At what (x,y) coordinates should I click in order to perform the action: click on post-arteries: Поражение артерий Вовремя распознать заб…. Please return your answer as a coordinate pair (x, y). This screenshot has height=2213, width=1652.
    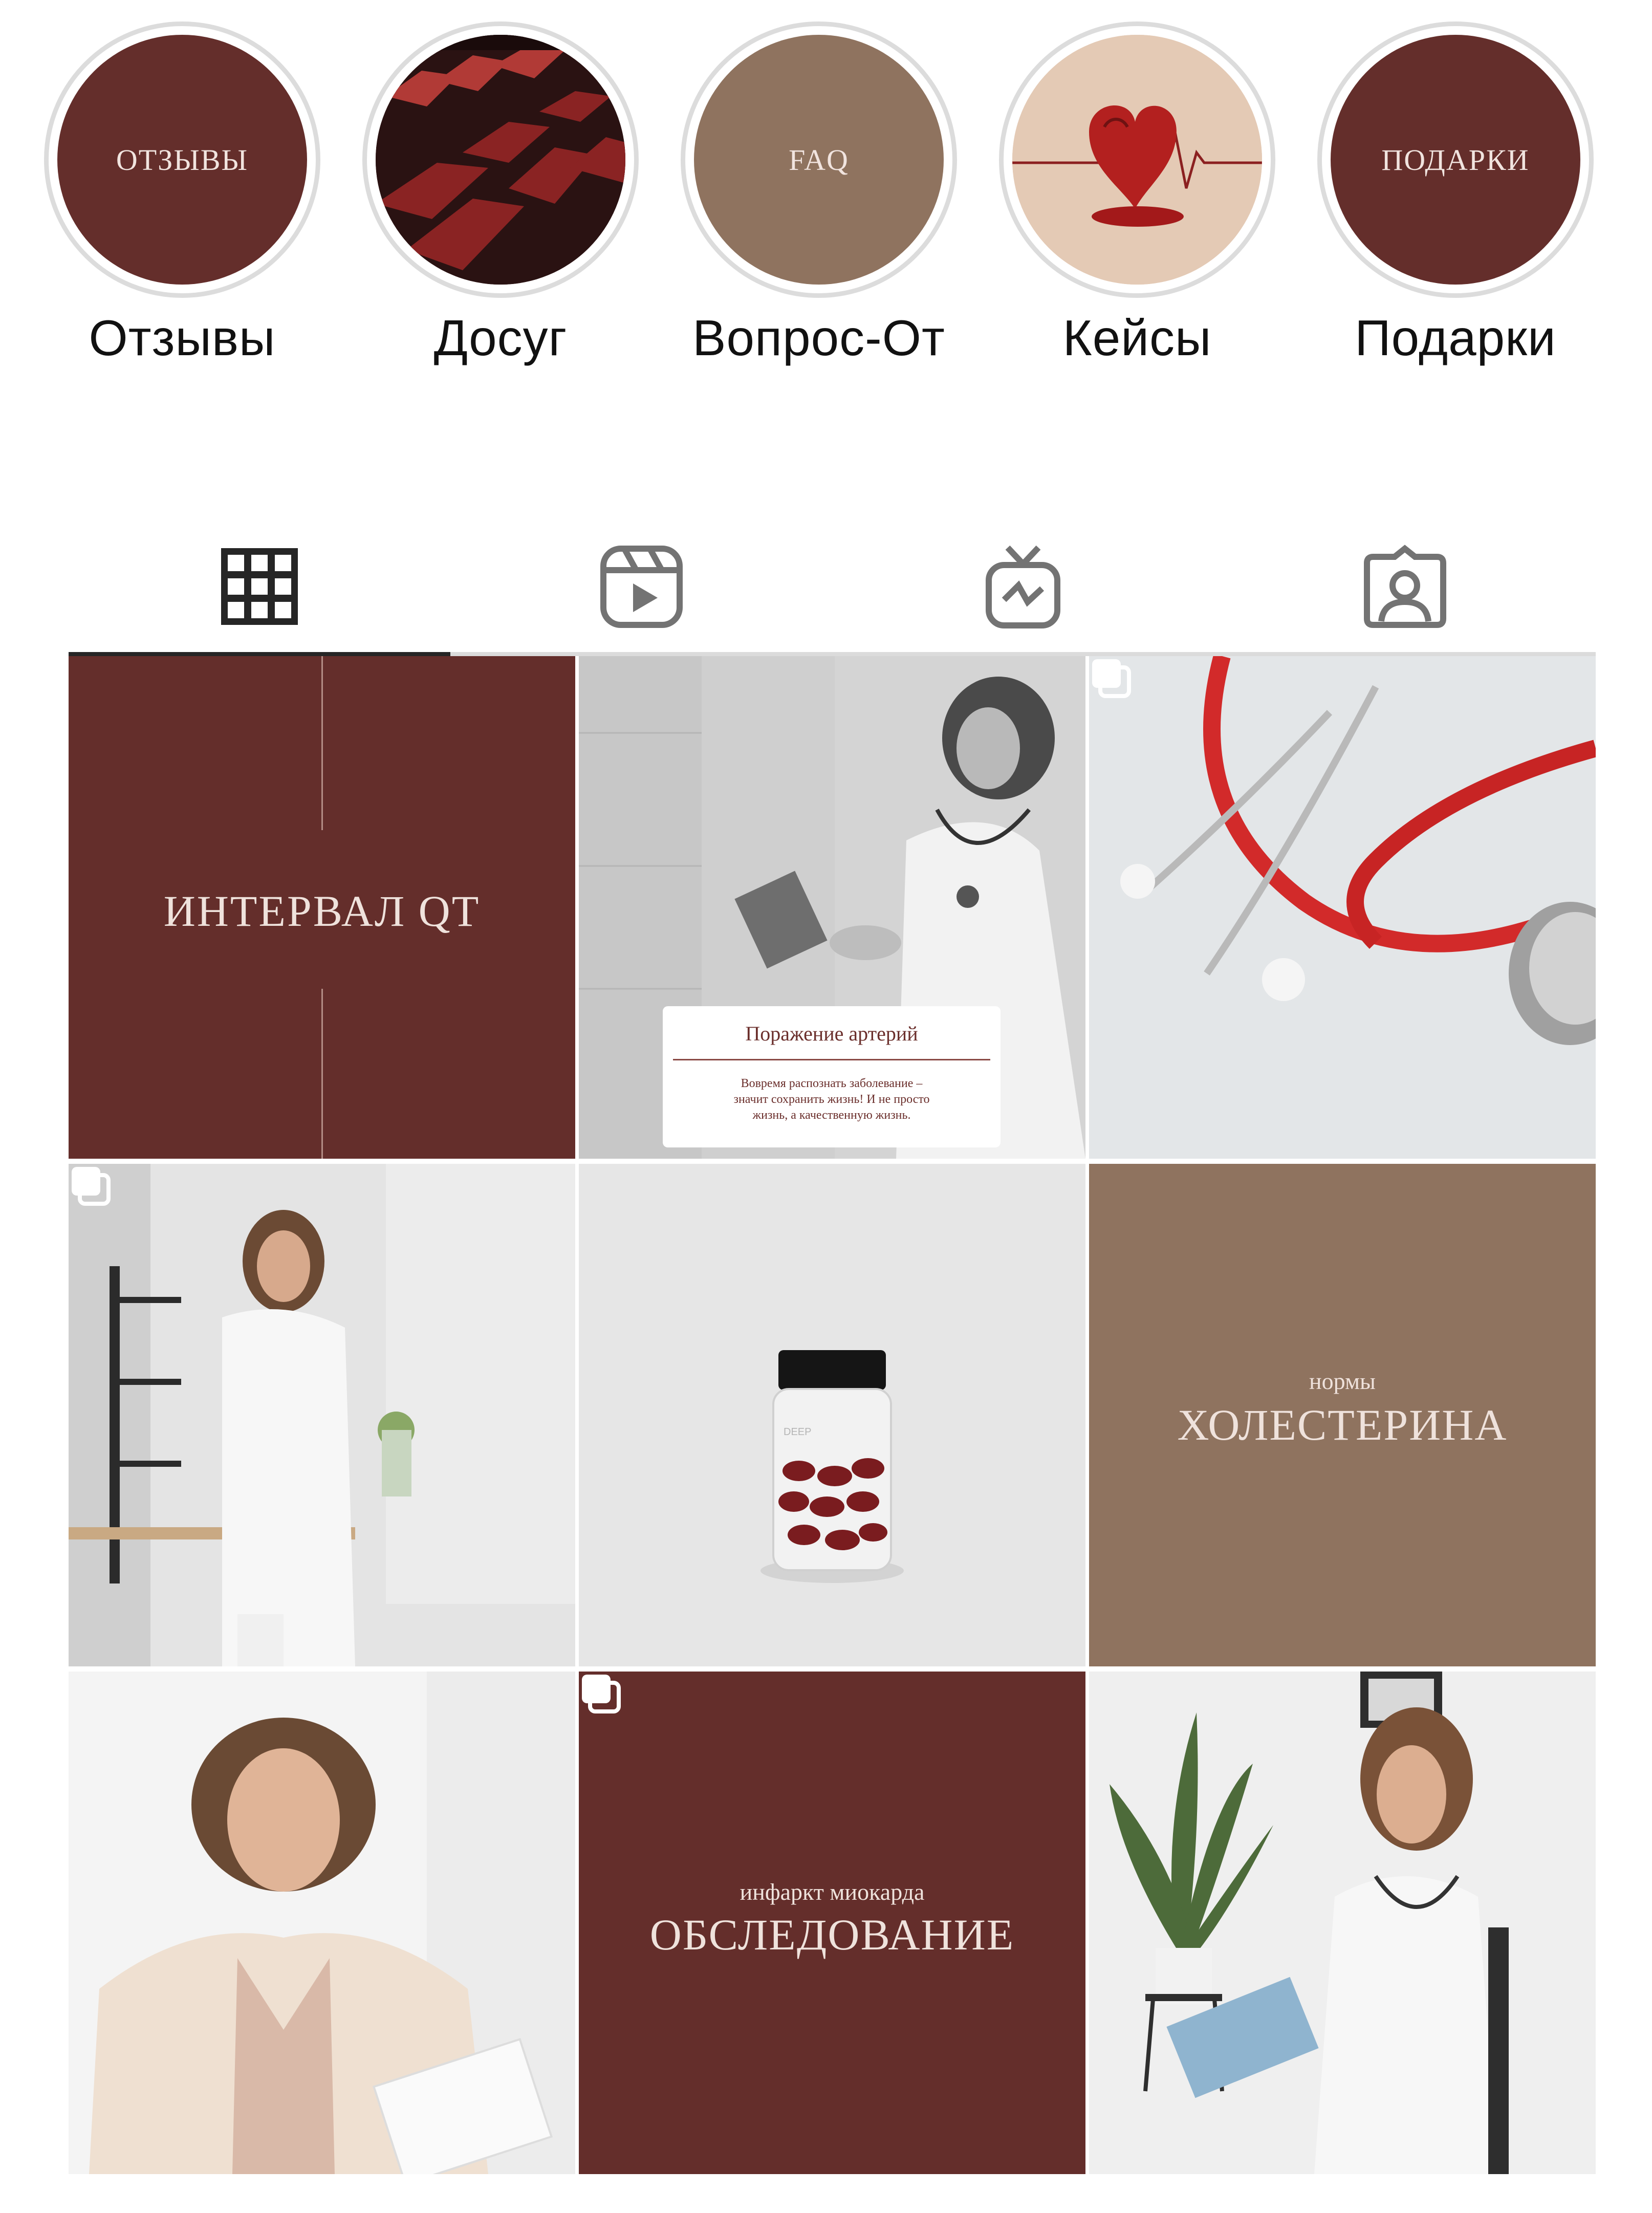
    Looking at the image, I should click on (832, 907).